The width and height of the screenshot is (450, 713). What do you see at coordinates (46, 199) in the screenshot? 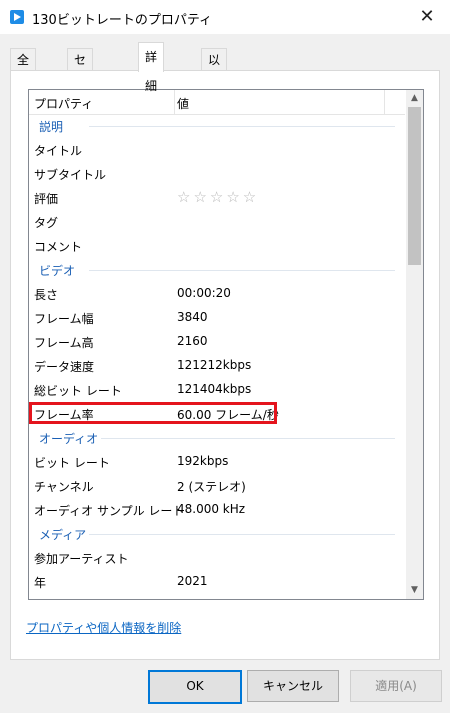
I see `property-name: 評価` at bounding box center [46, 199].